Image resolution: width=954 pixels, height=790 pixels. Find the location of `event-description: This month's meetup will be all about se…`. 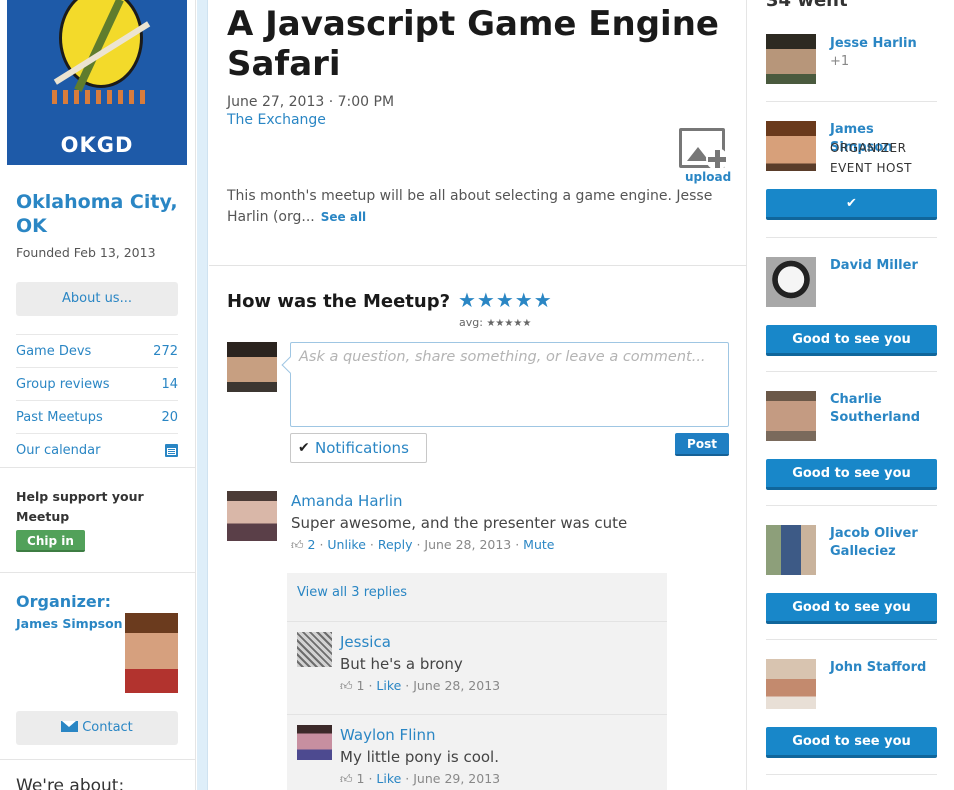

event-description: This month's meetup will be all about se… is located at coordinates (479, 207).